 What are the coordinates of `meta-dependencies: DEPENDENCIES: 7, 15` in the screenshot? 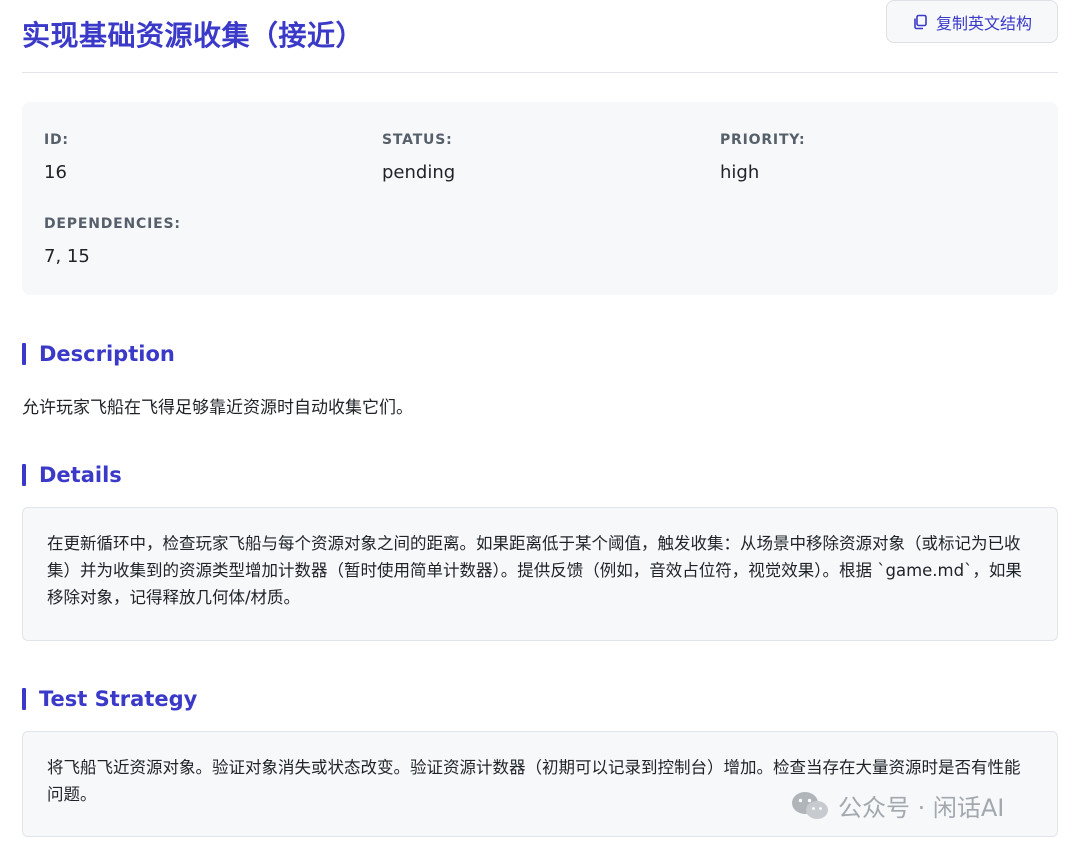 It's located at (112, 241).